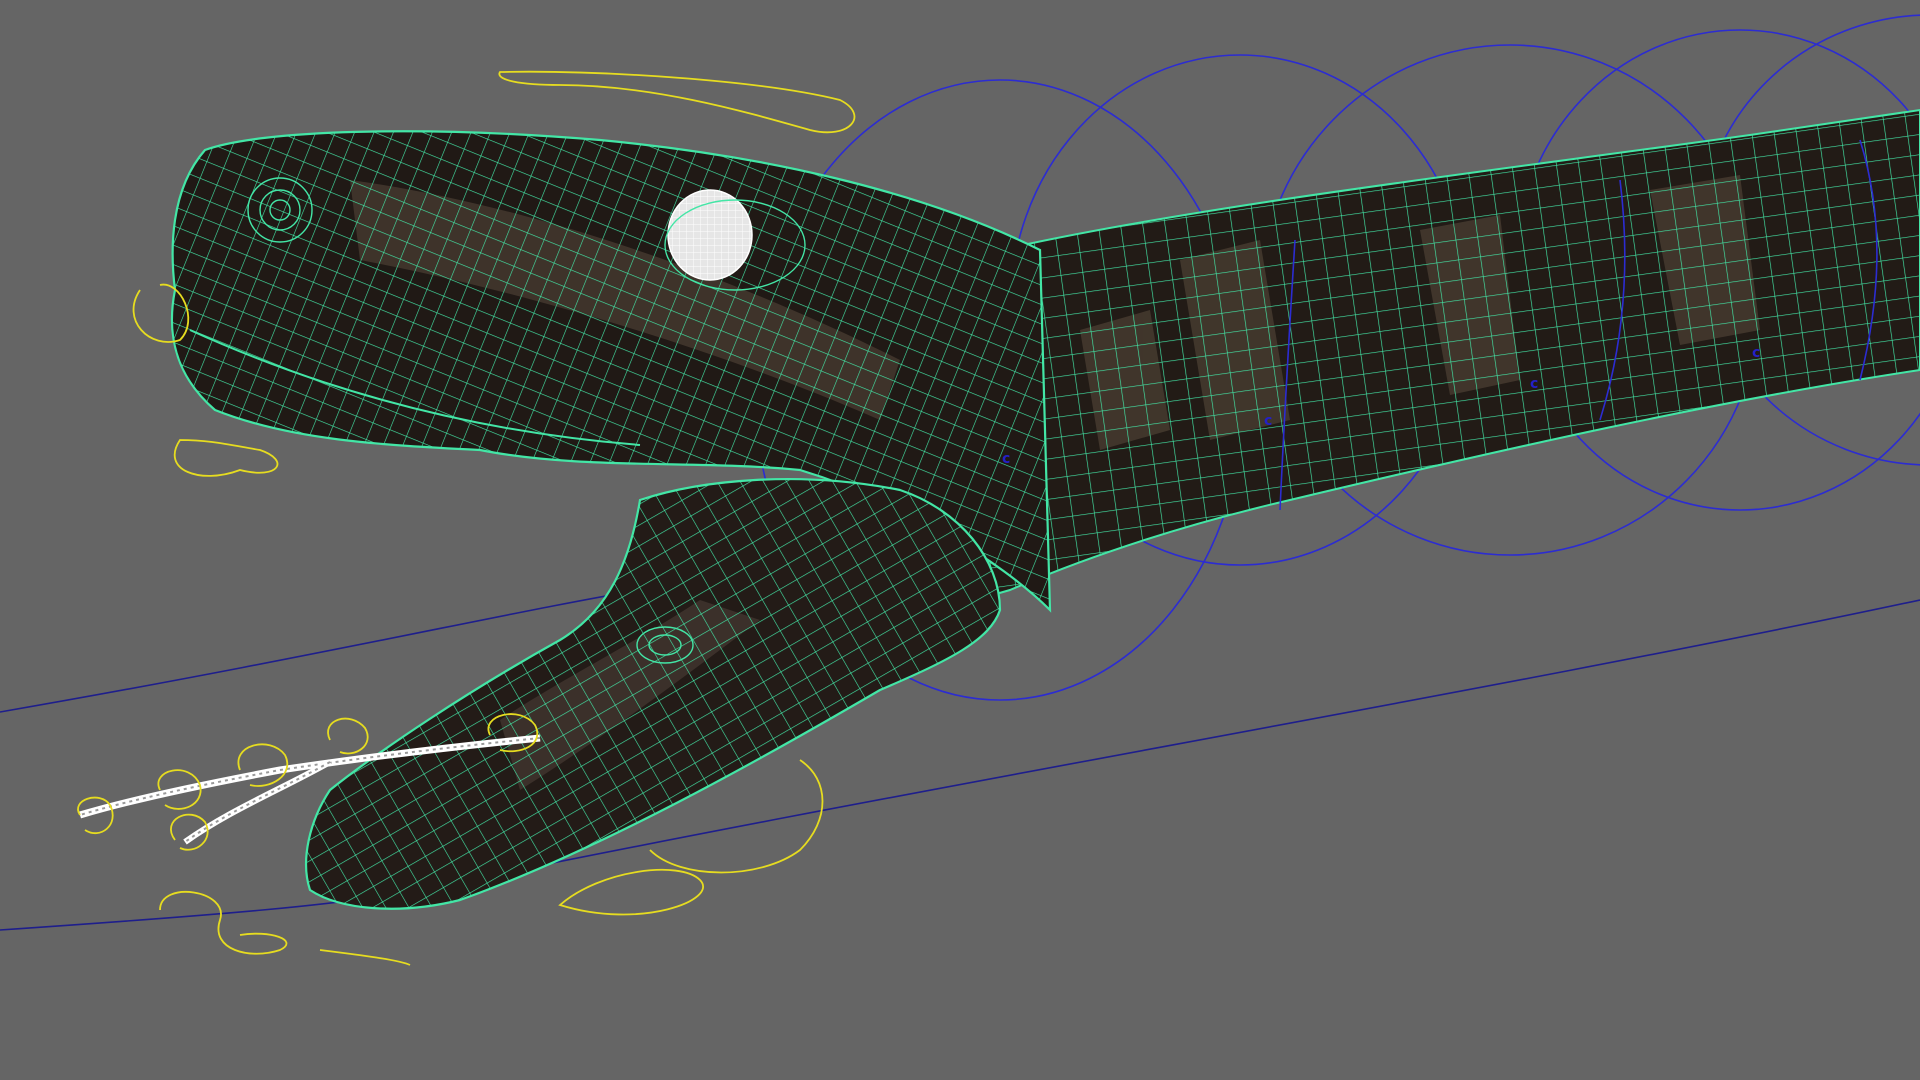  Describe the element at coordinates (1268, 421) in the screenshot. I see `joint-marker-2: c` at that location.